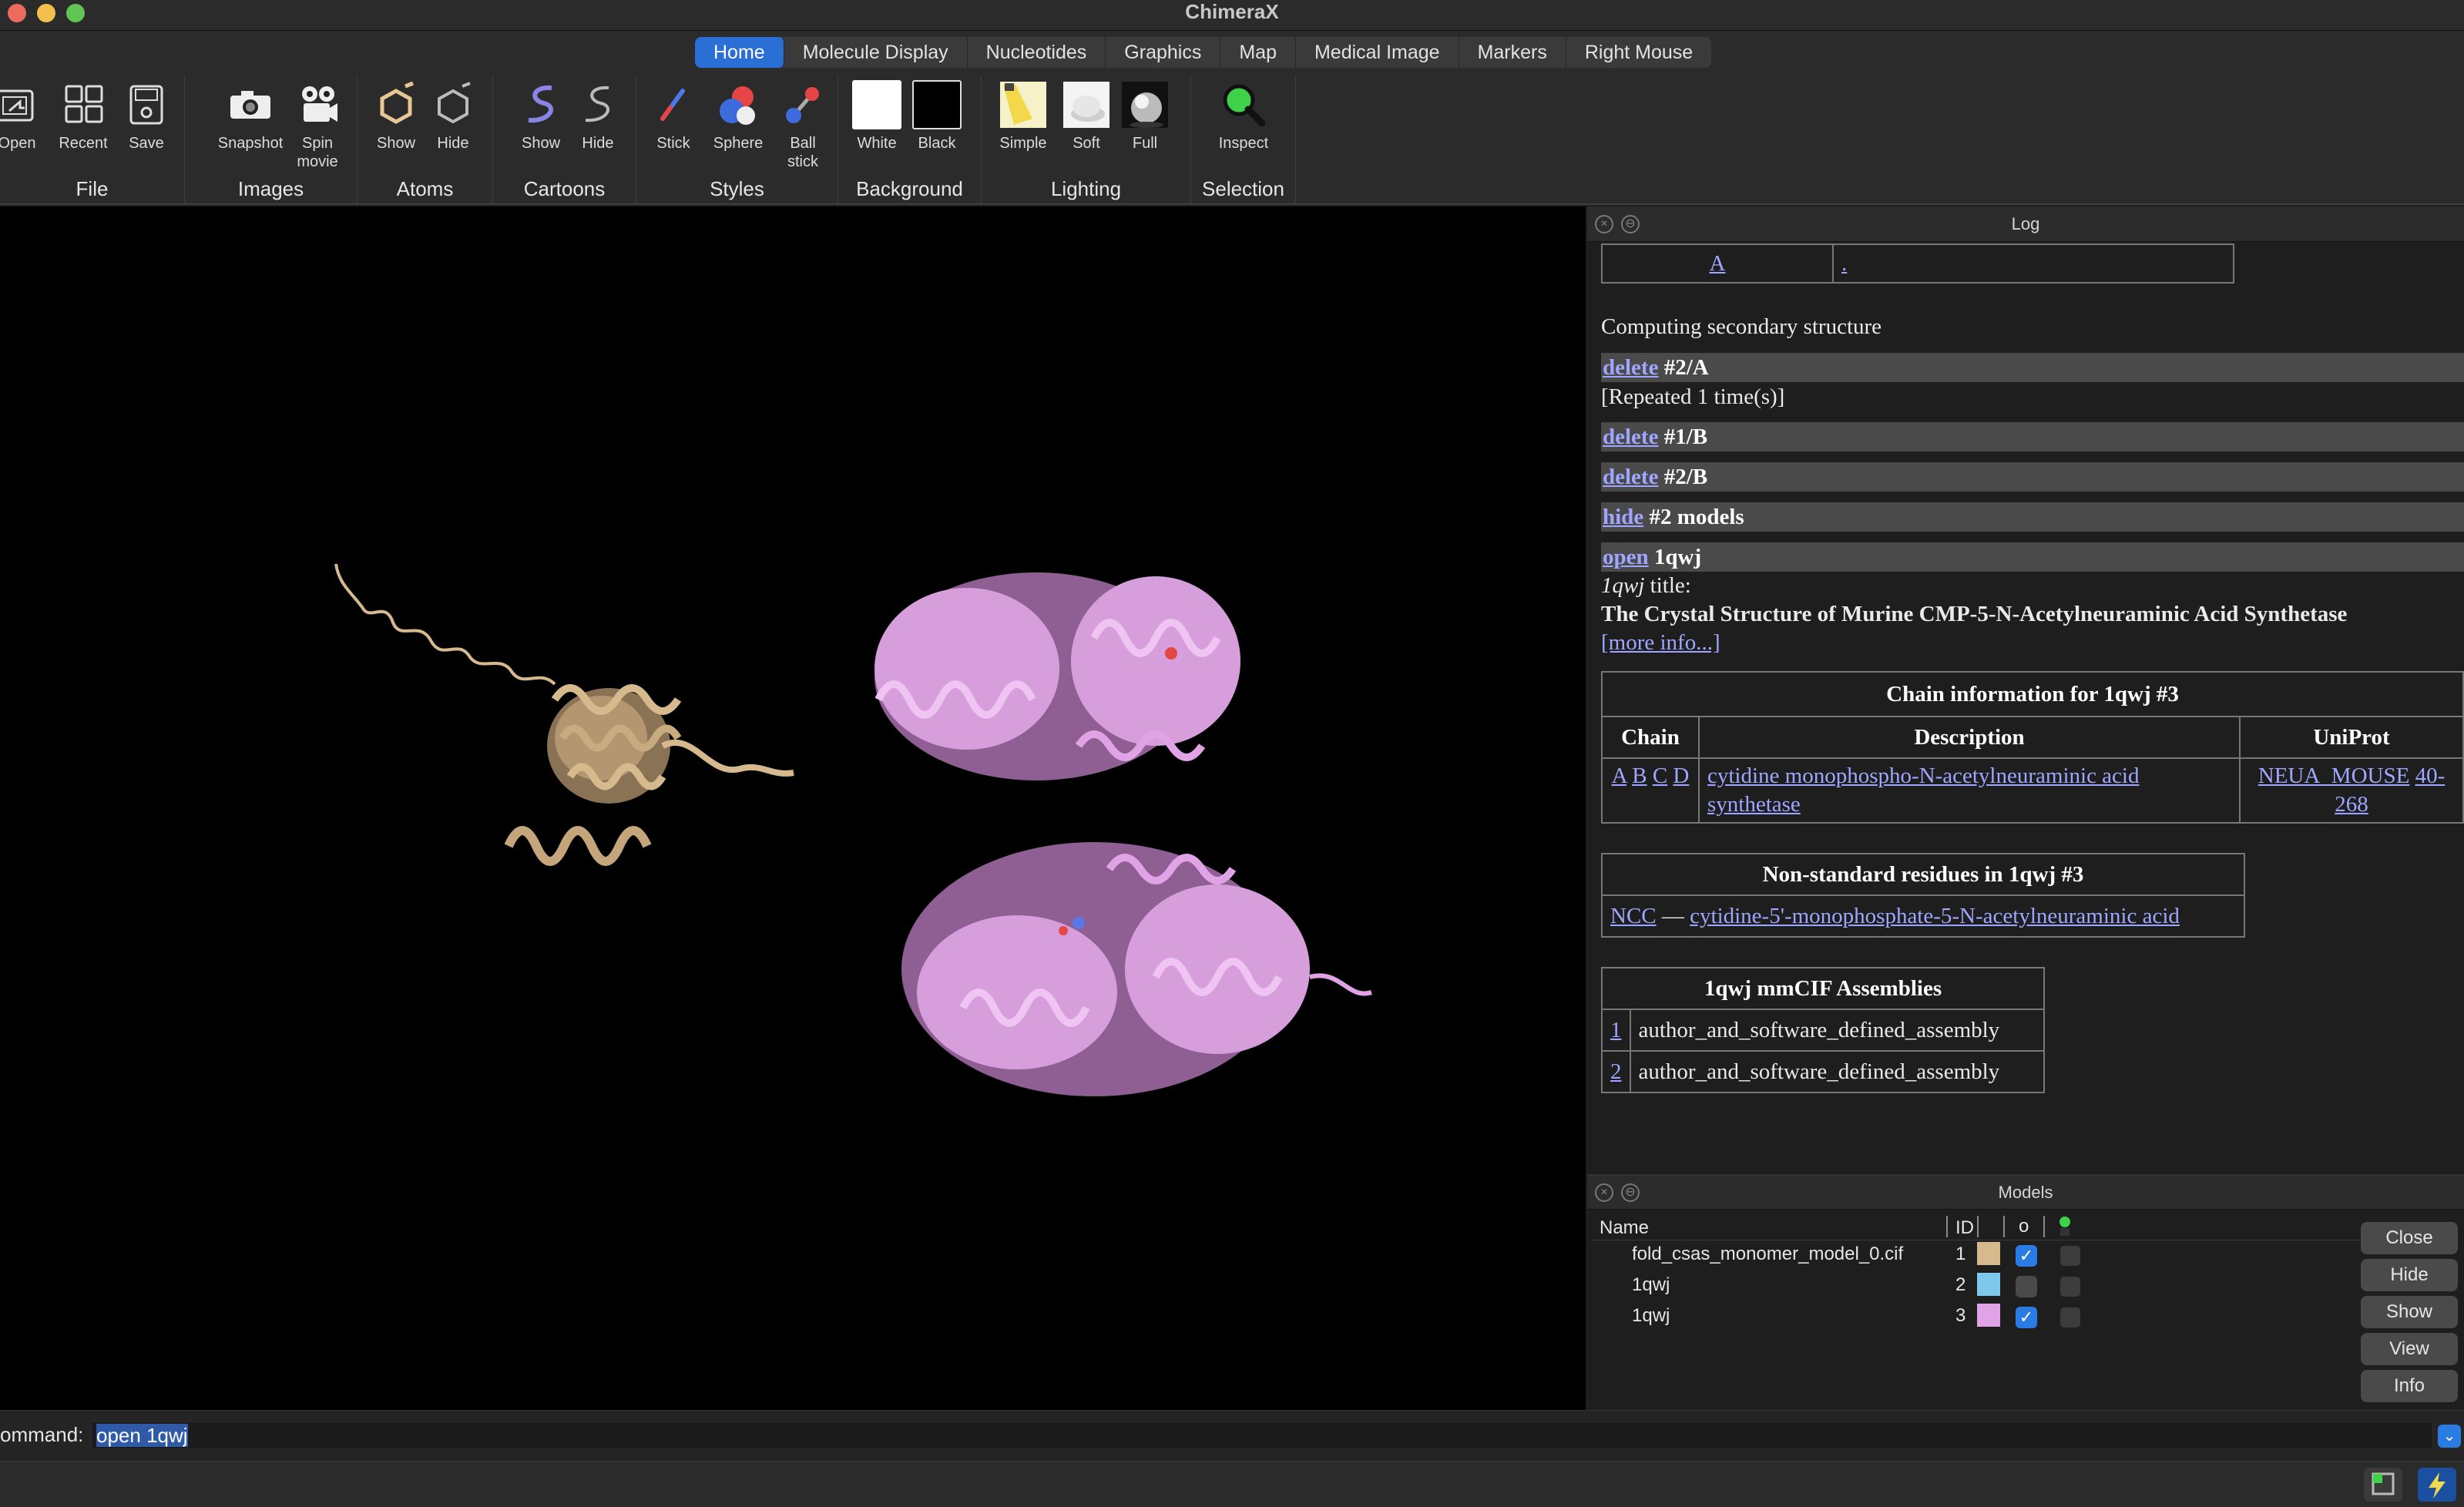 The width and height of the screenshot is (2464, 1507). Describe the element at coordinates (317, 126) in the screenshot. I see `spin-movie-button: Spin movie` at that location.